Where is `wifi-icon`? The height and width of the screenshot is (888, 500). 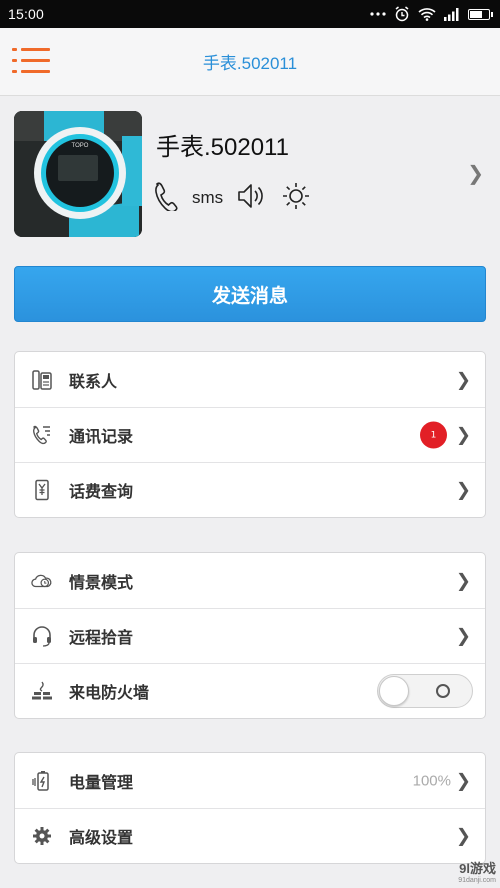
wifi-icon is located at coordinates (427, 14).